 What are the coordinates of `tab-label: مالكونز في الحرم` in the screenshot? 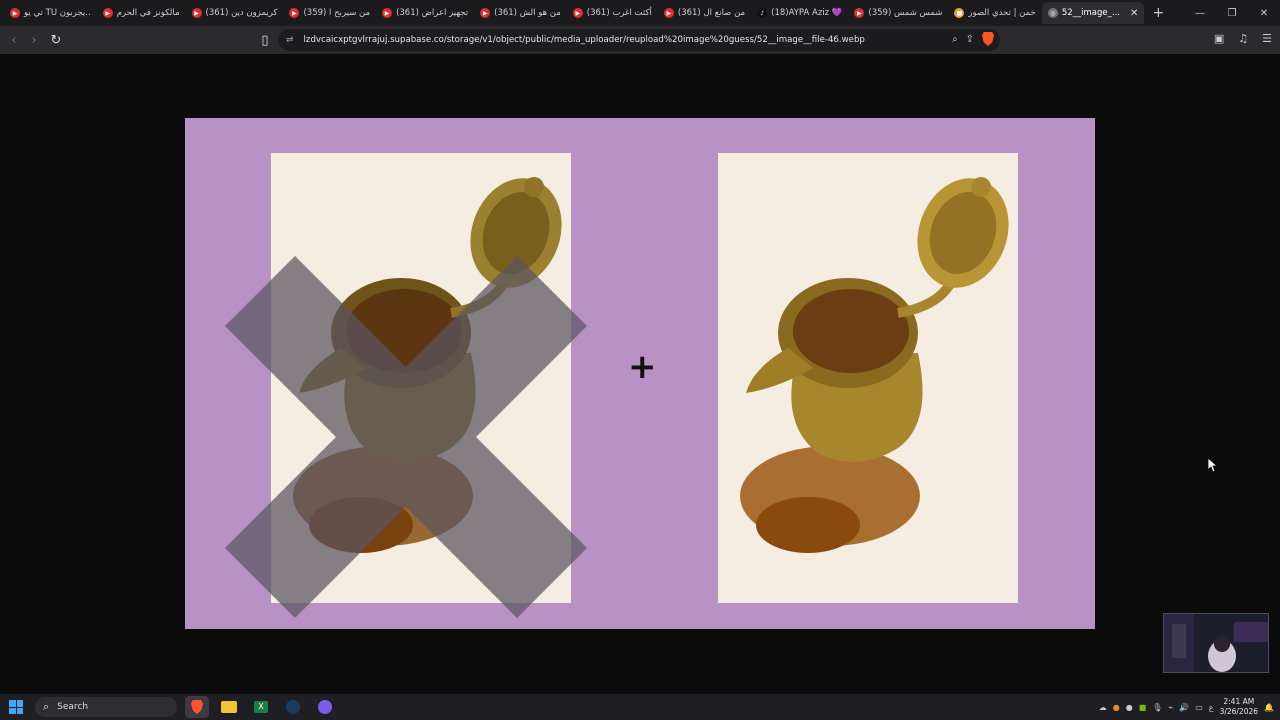 It's located at (148, 13).